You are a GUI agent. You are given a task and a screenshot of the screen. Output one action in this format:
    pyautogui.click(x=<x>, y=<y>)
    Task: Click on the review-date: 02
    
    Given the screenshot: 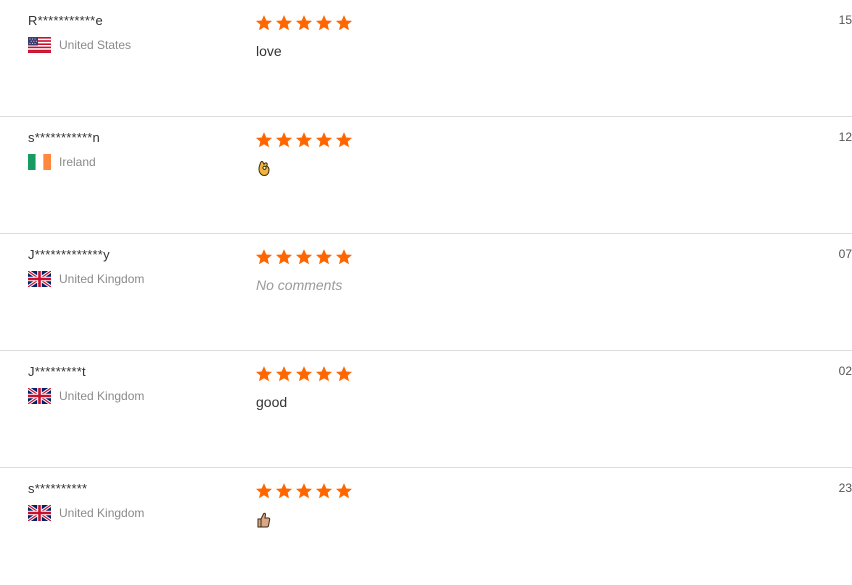 What is the action you would take?
    pyautogui.click(x=845, y=371)
    